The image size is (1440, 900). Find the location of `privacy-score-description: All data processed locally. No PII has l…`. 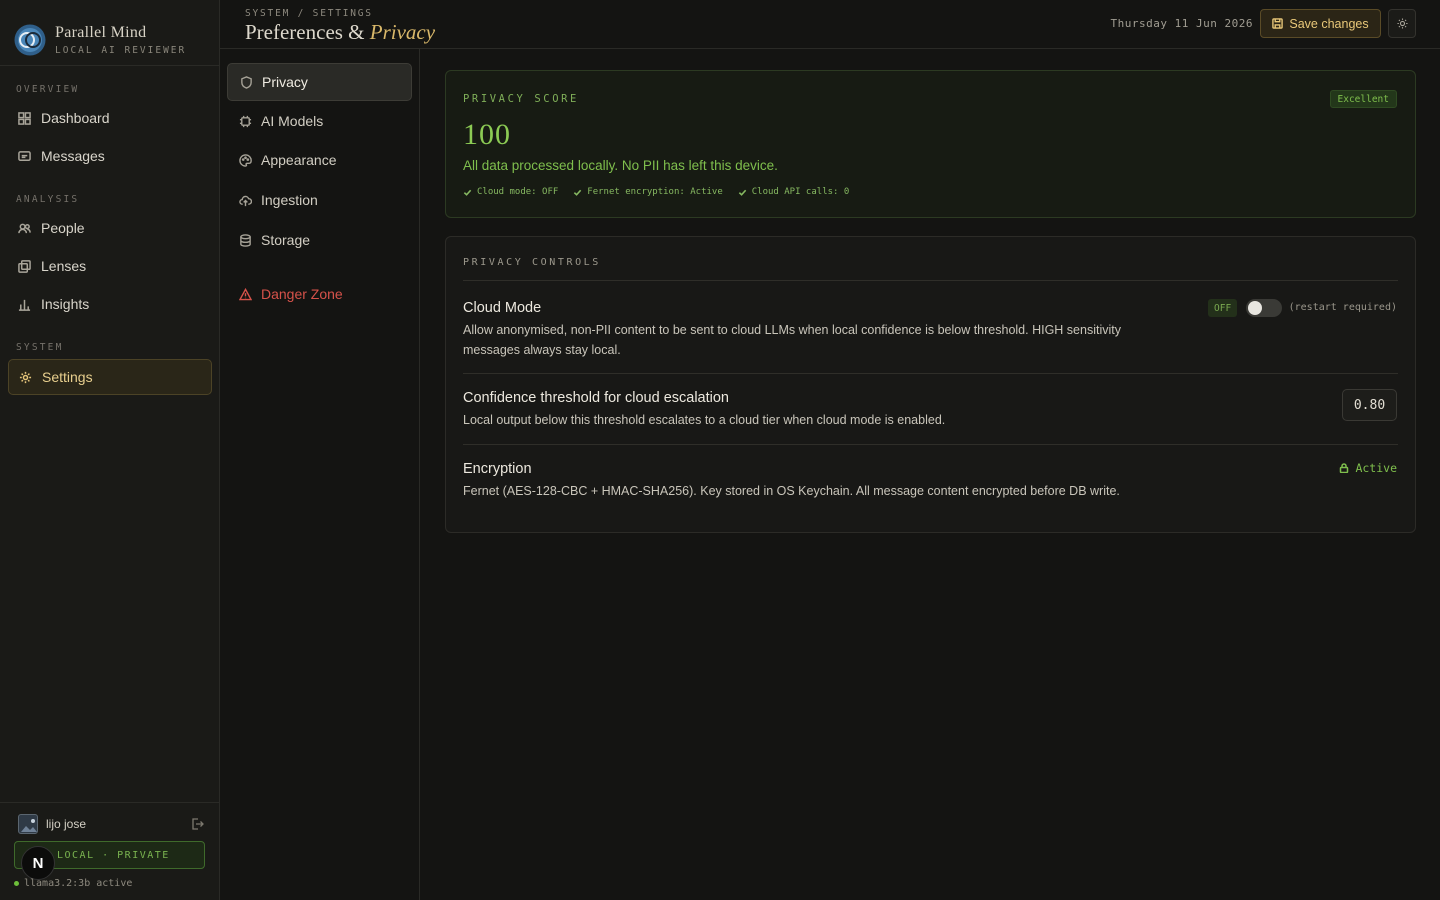

privacy-score-description: All data processed locally. No PII has l… is located at coordinates (620, 165).